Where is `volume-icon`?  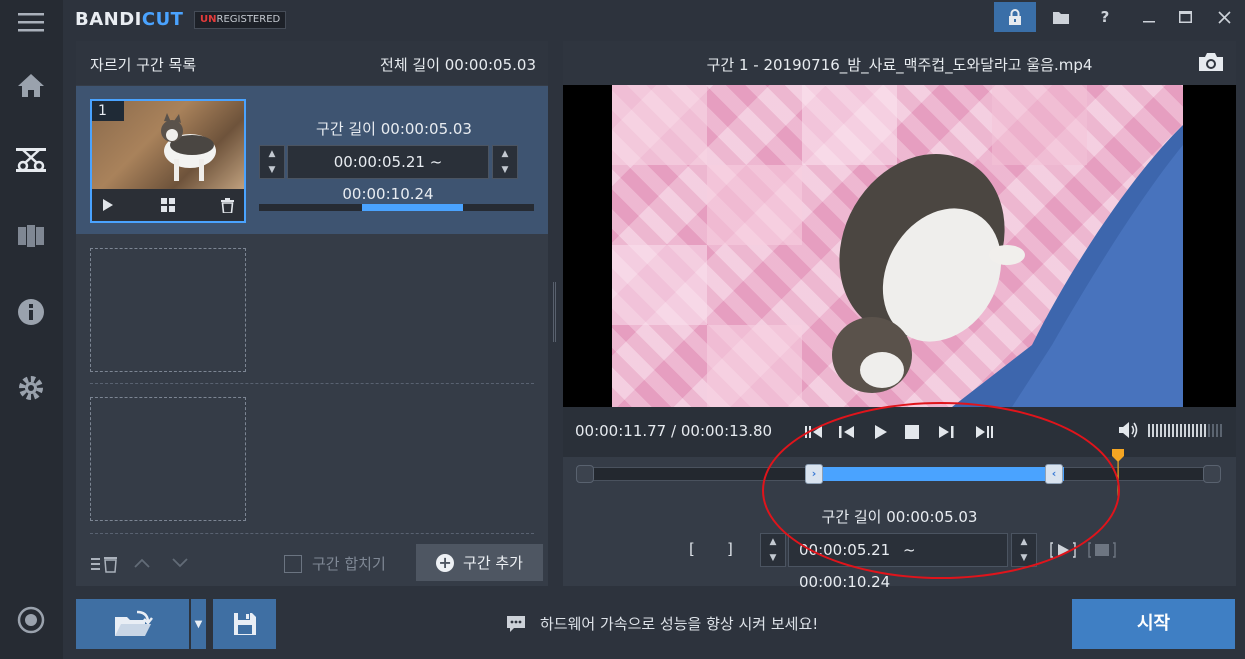
volume-icon is located at coordinates (1129, 430).